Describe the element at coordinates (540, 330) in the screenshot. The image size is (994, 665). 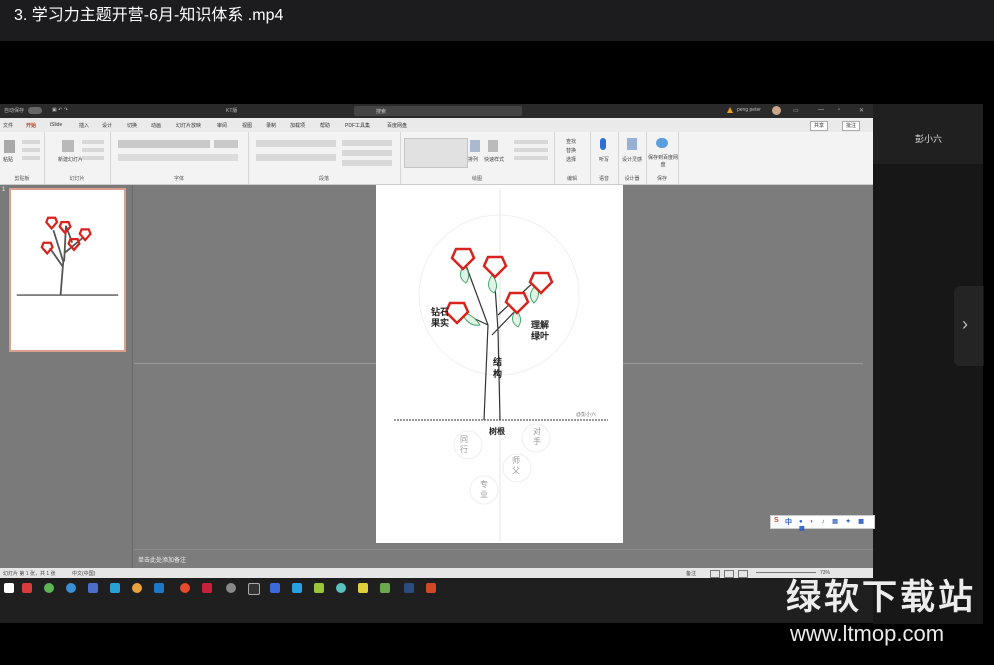
I see `label-understanding-leaf: 理解绿叶` at that location.